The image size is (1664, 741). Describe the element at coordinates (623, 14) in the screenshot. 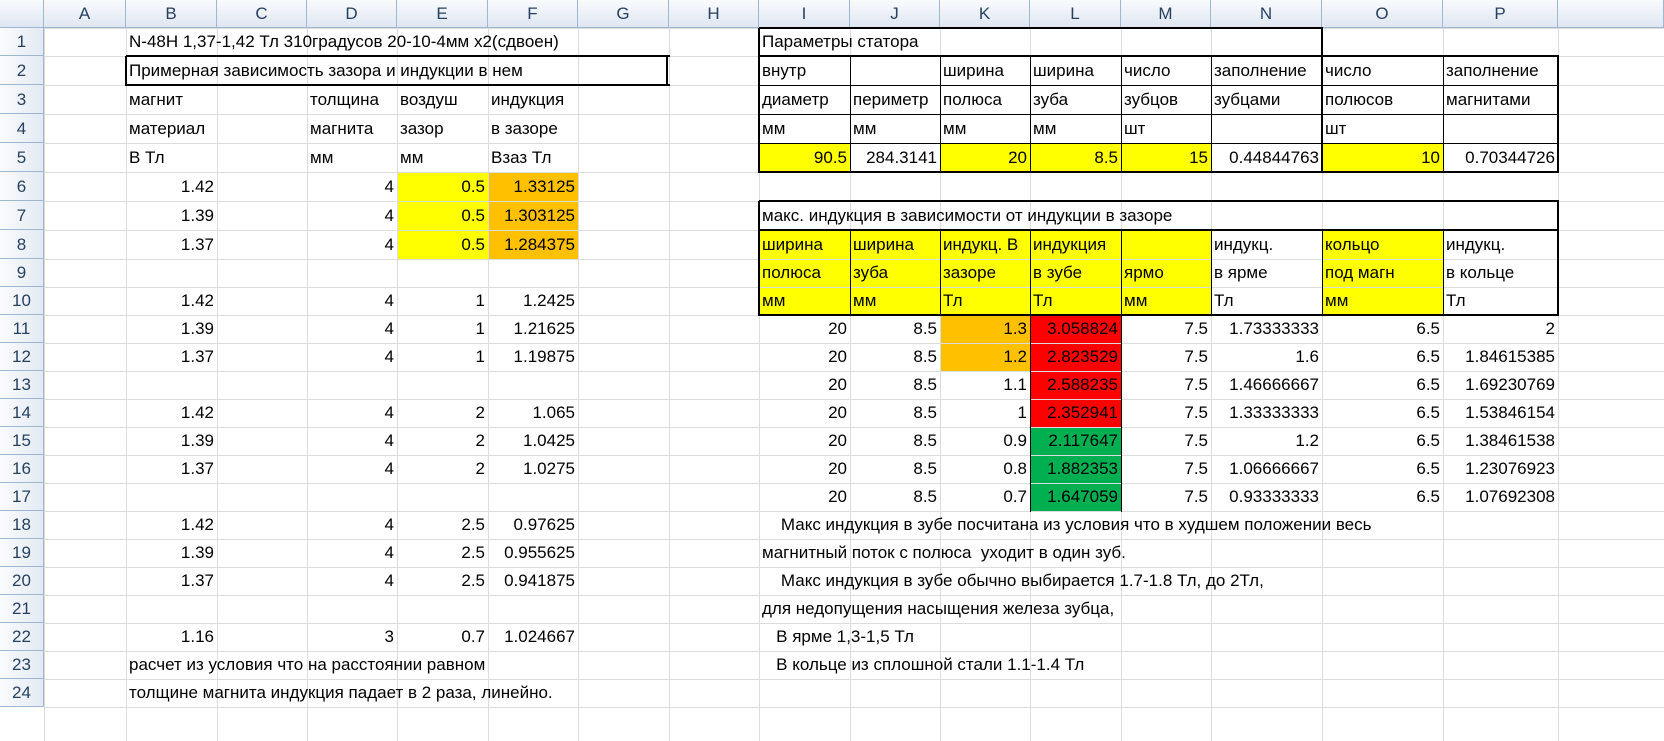

I see `column-header-g: G` at that location.